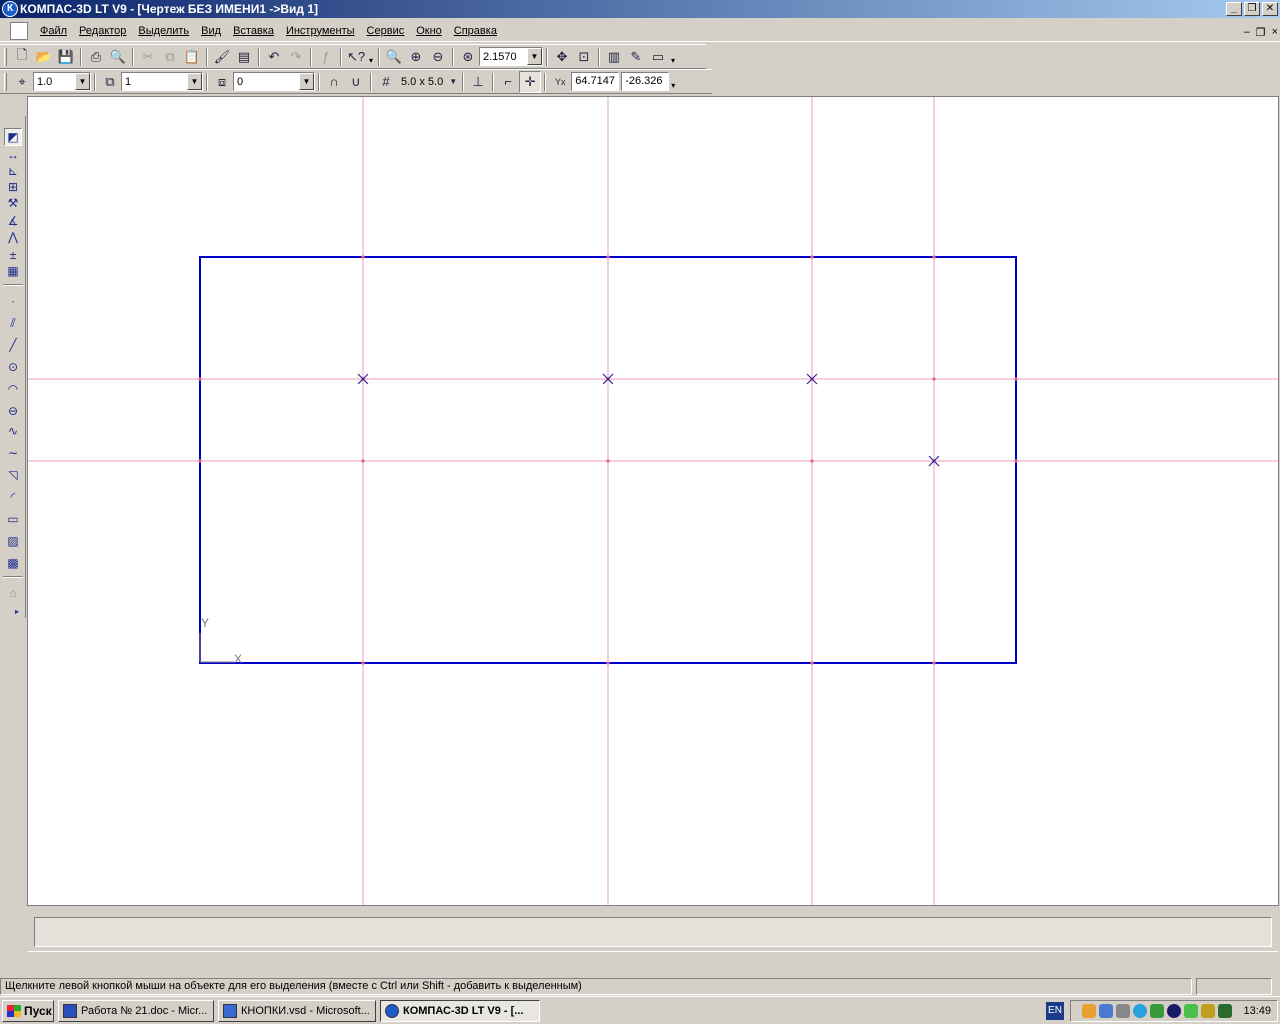 Image resolution: width=1280 pixels, height=1024 pixels. I want to click on tray-tool-icon, so click(1208, 1011).